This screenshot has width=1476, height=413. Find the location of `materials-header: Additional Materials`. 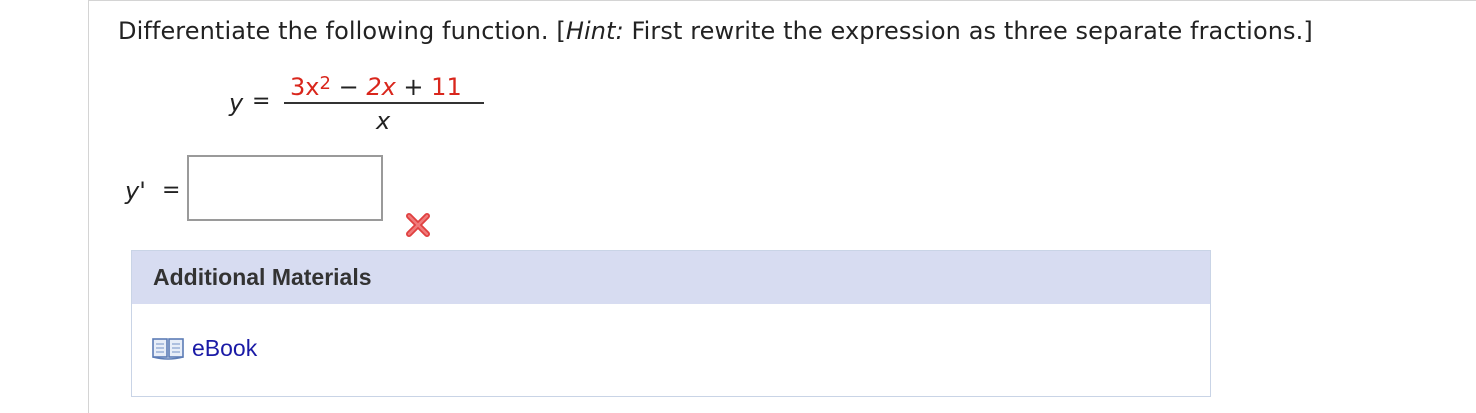

materials-header: Additional Materials is located at coordinates (671, 277).